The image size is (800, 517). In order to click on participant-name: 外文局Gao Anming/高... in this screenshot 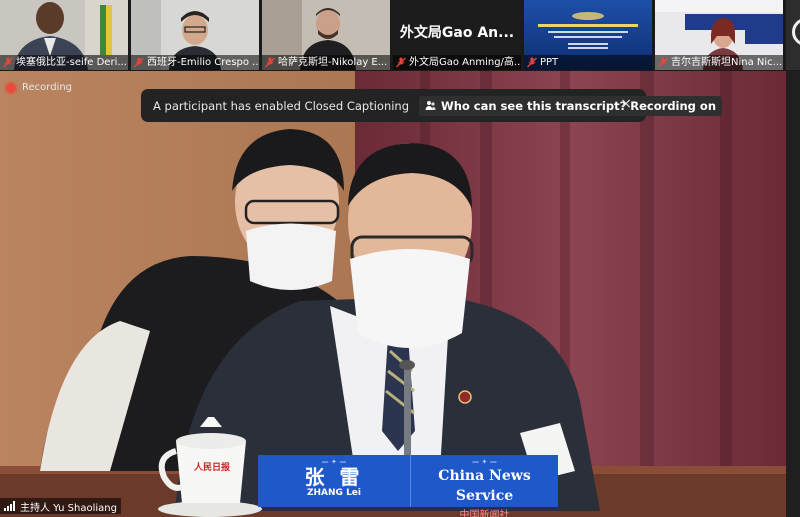, I will do `click(465, 62)`.